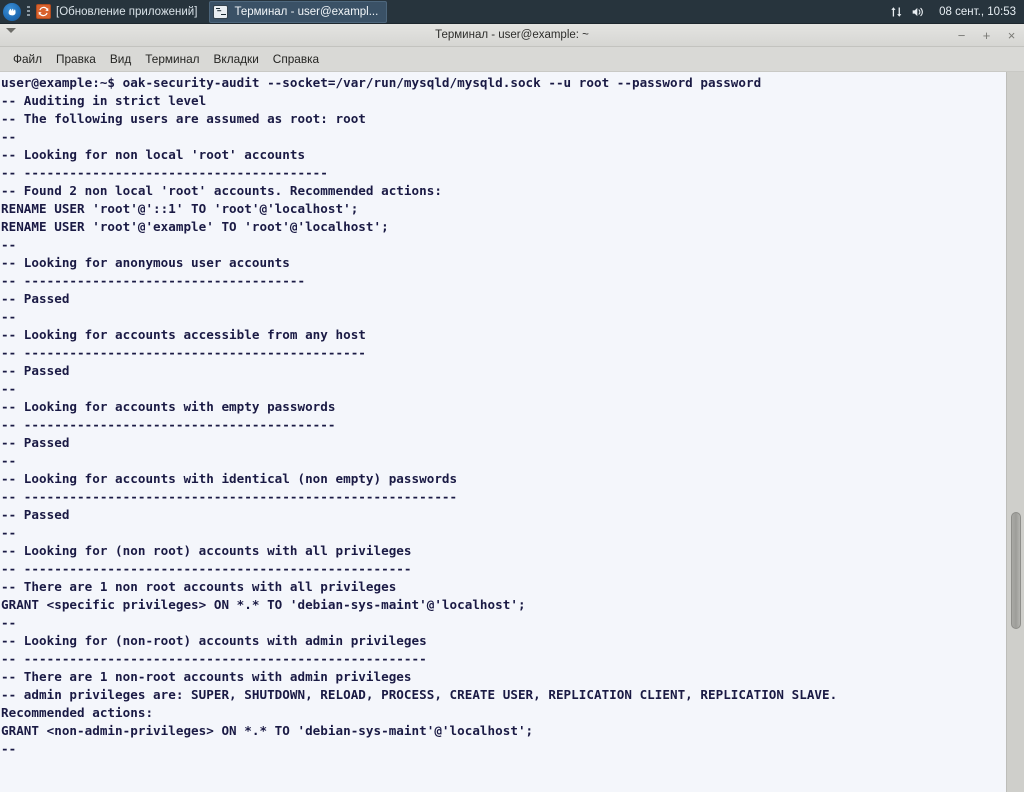  I want to click on update-manager-icon, so click(43, 12).